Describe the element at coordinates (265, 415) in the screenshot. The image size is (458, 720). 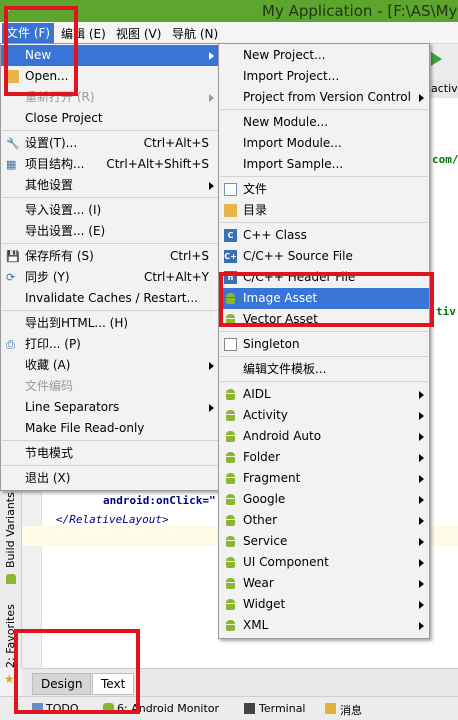
I see `menu-item-label: Activity` at that location.